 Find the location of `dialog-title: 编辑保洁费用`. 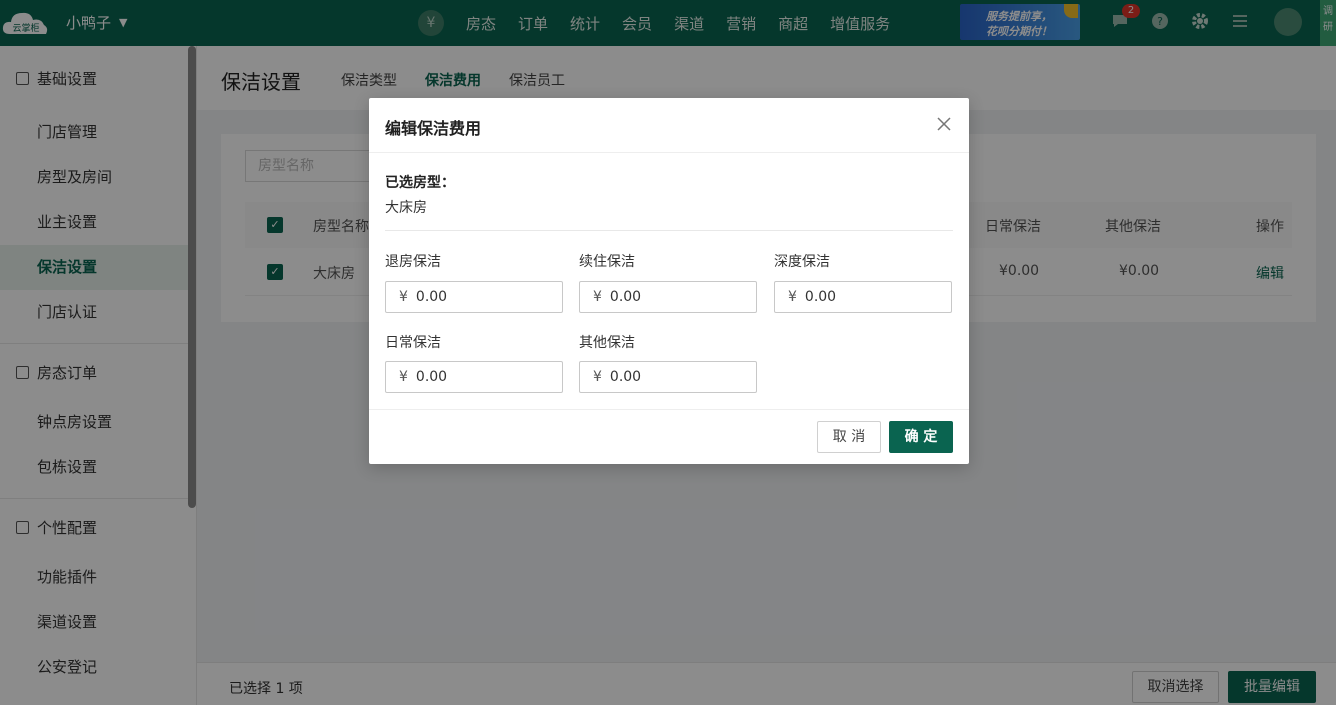

dialog-title: 编辑保洁费用 is located at coordinates (433, 128).